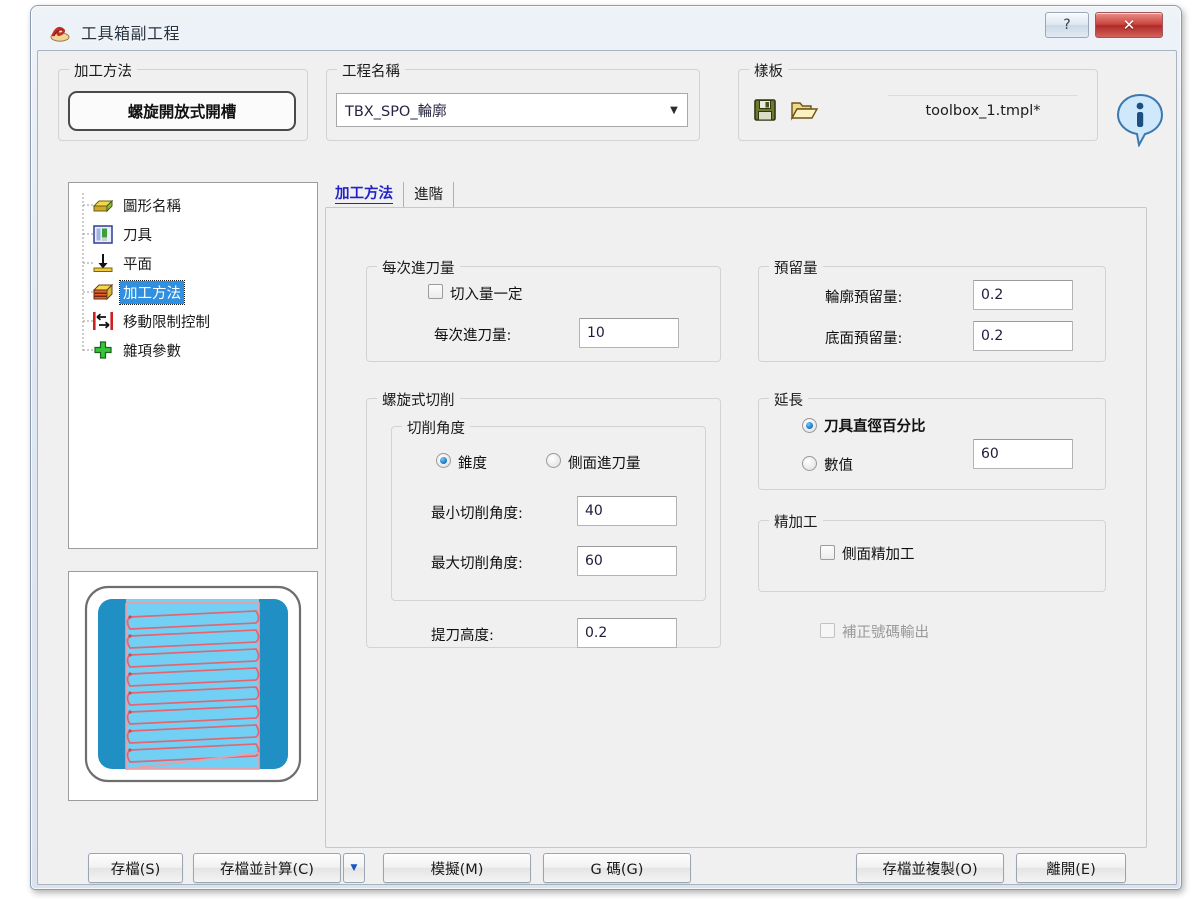 Image resolution: width=1200 pixels, height=900 pixels. What do you see at coordinates (1023, 336) in the screenshot?
I see `bottom-stock-input: 0.2` at bounding box center [1023, 336].